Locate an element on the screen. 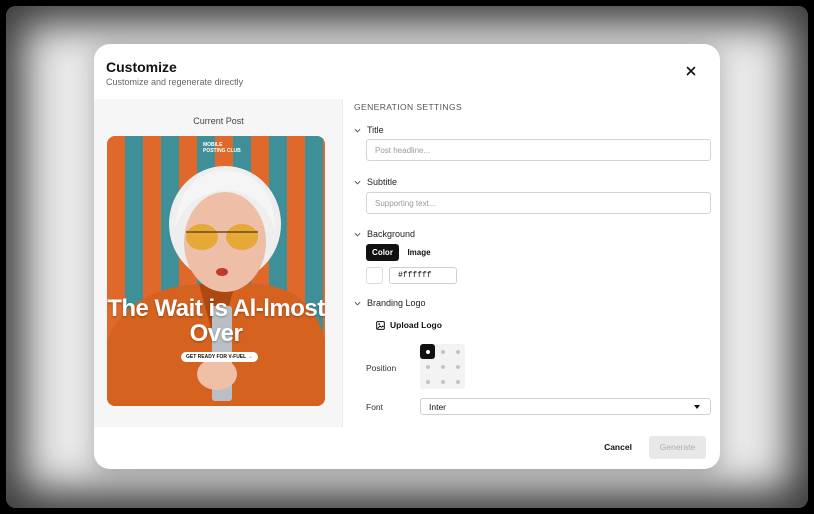 This screenshot has width=814, height=514. title-section-toggle: Title is located at coordinates (369, 130).